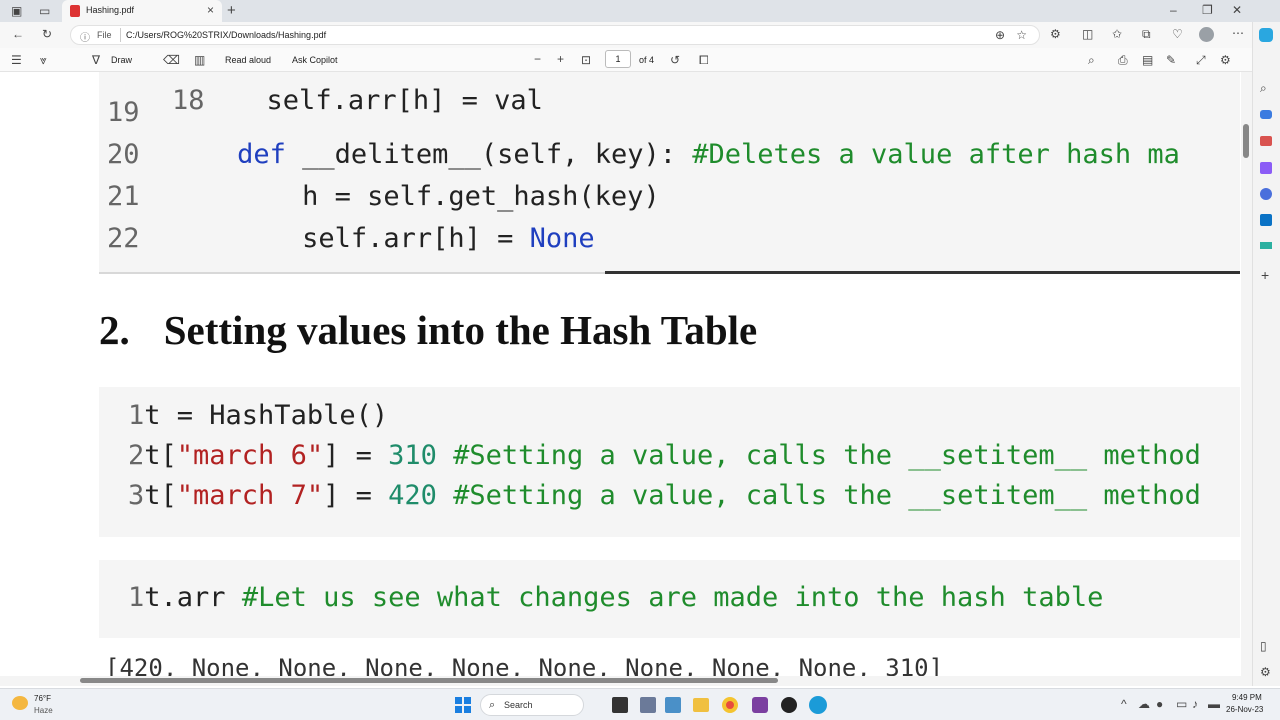 Image resolution: width=1280 pixels, height=720 pixels. I want to click on maximize-icon: ❐, so click(1207, 10).